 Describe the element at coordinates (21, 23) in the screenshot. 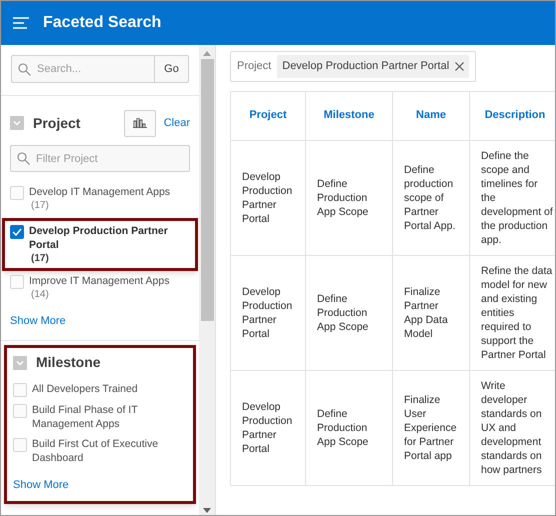

I see `menu-icon` at that location.